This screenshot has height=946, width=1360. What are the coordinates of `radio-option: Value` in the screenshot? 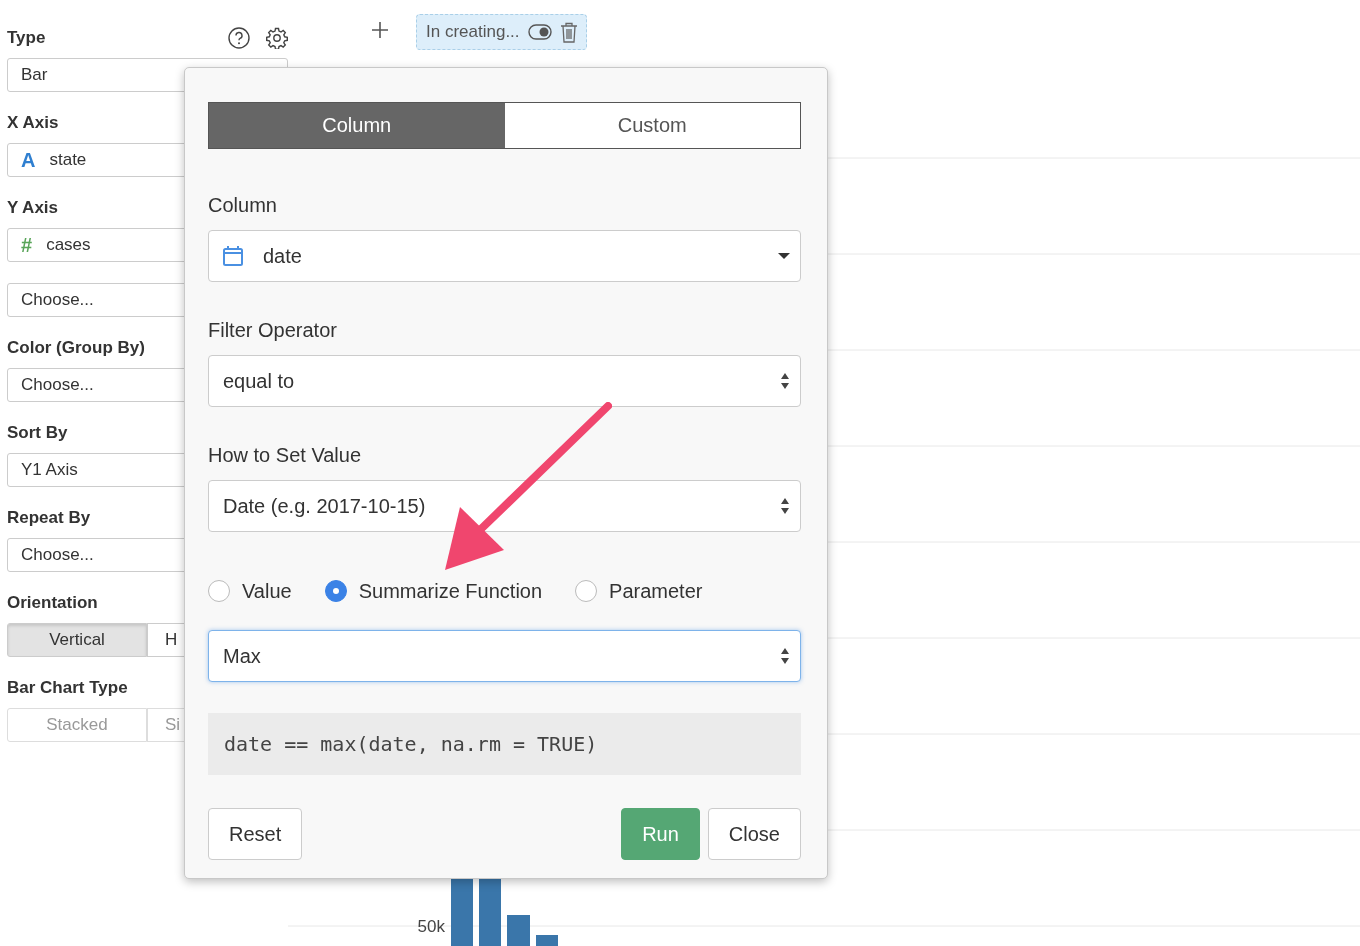 It's located at (250, 591).